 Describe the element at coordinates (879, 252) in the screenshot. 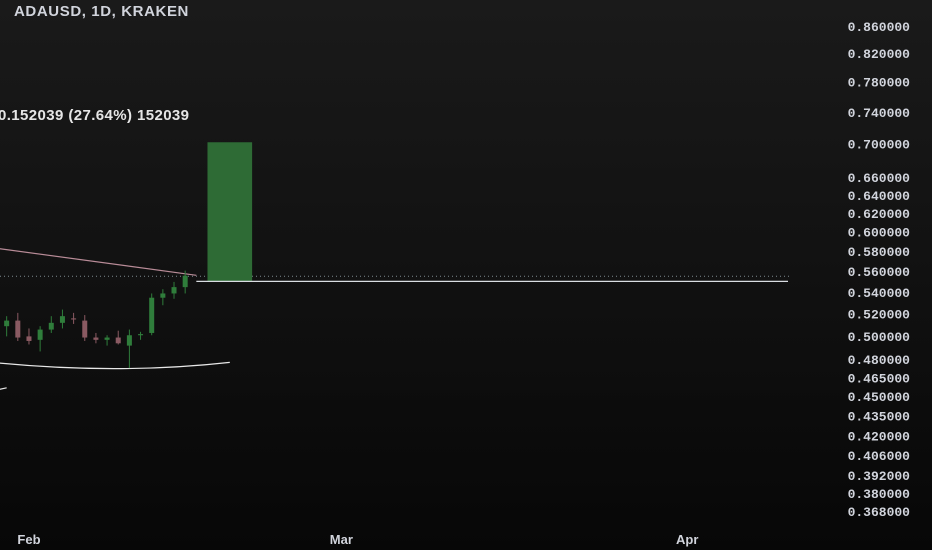

I see `price-tick-label: 0.580000` at that location.